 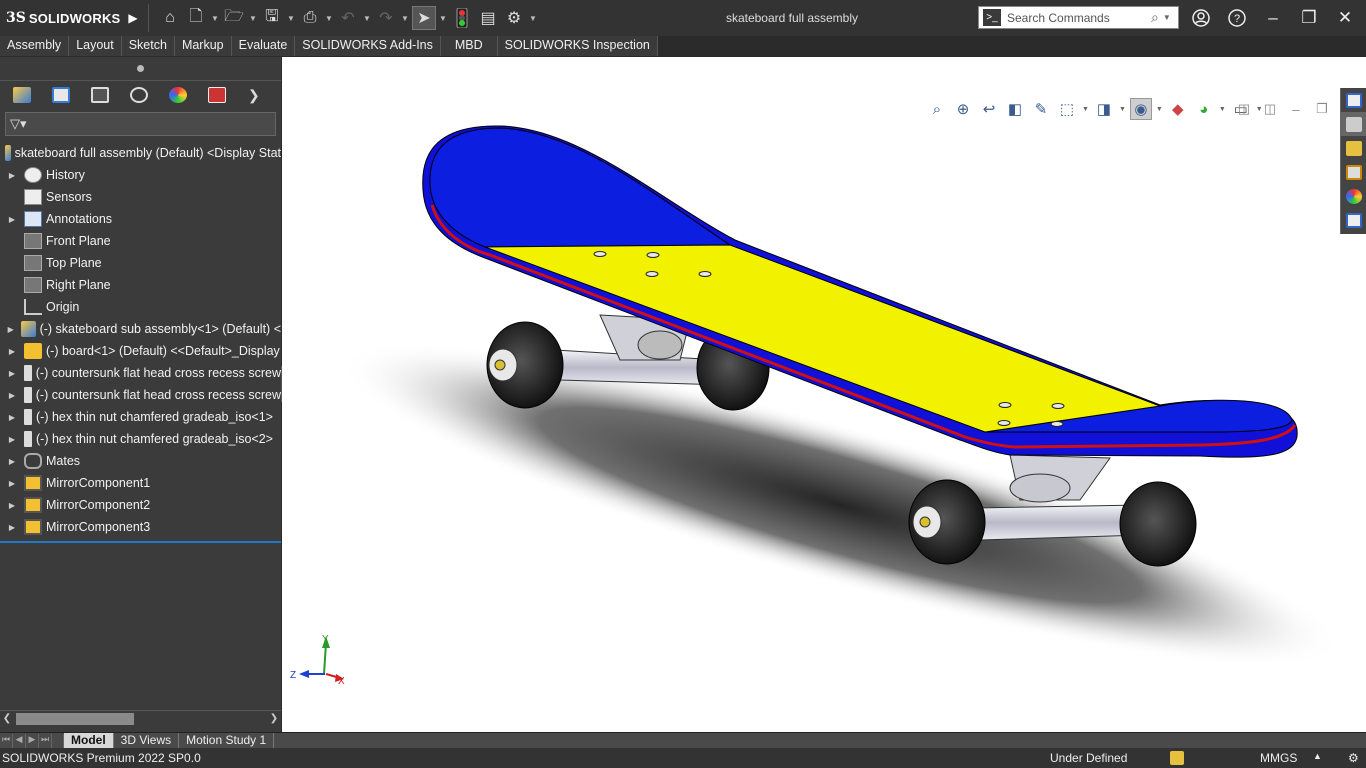 I want to click on tab-3d-views: 3D Views, so click(x=147, y=740).